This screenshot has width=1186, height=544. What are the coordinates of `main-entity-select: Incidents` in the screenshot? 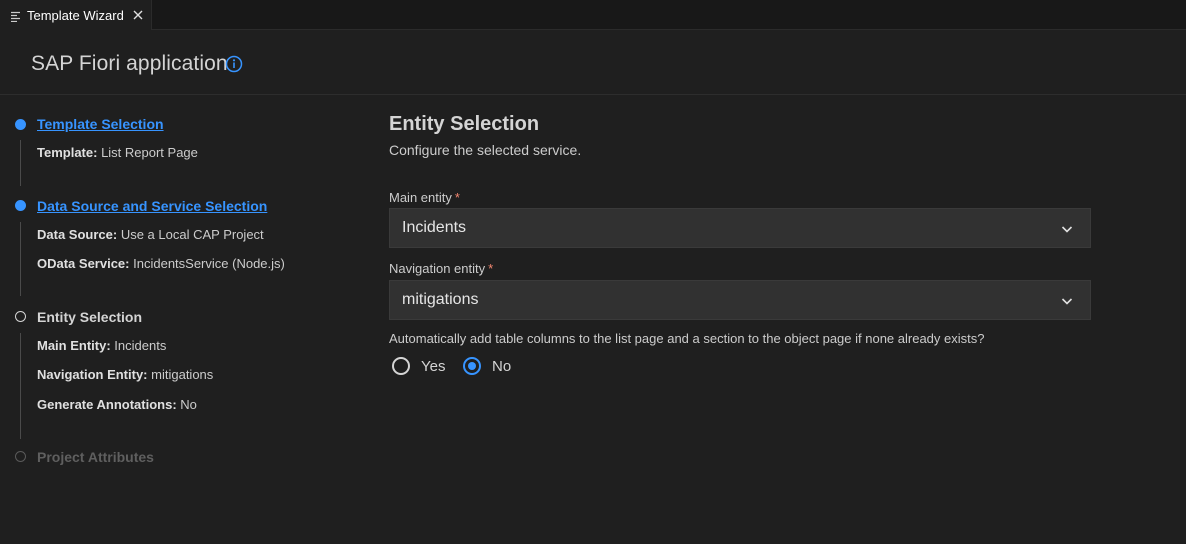 It's located at (740, 228).